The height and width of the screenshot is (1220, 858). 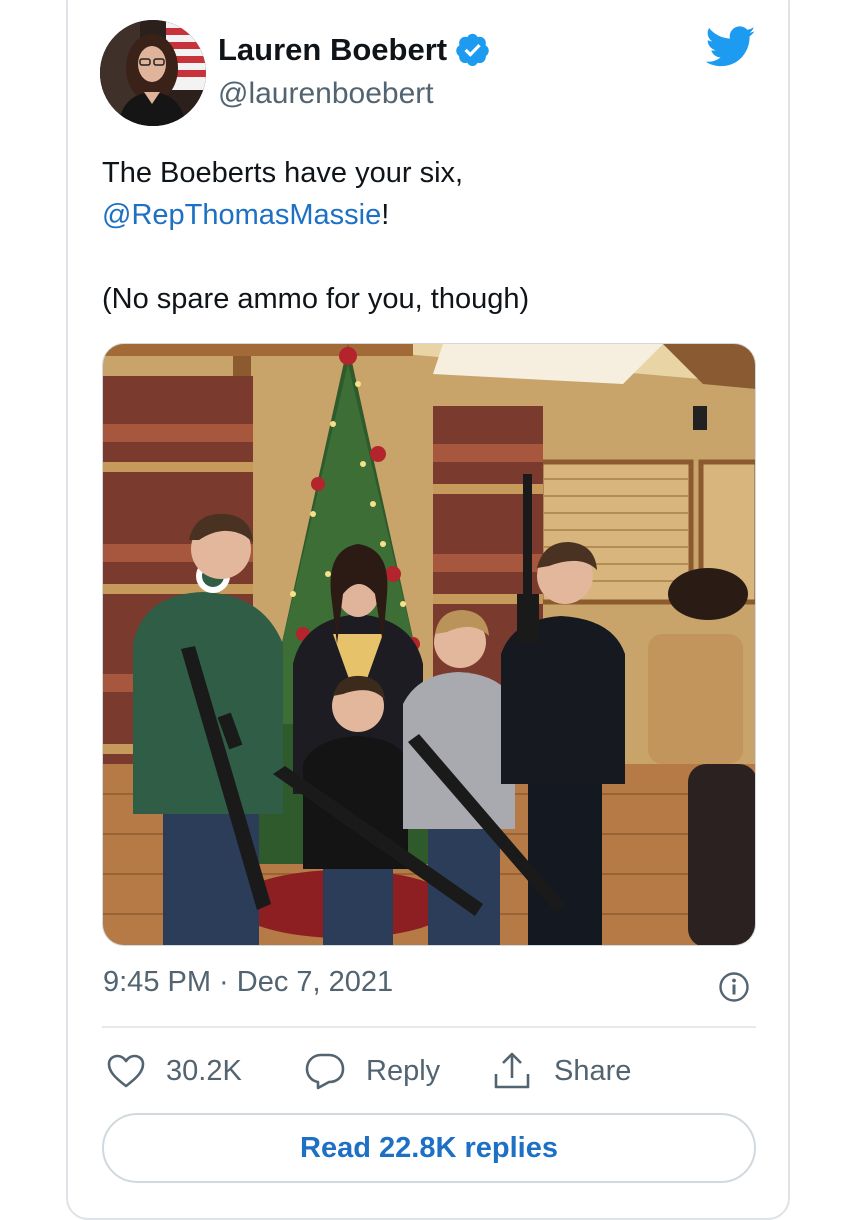 What do you see at coordinates (153, 73) in the screenshot?
I see `avatar` at bounding box center [153, 73].